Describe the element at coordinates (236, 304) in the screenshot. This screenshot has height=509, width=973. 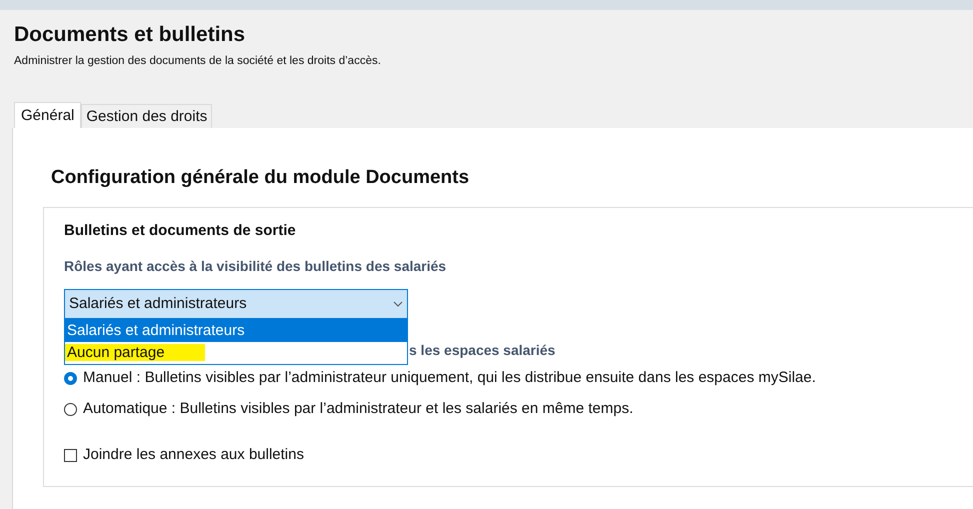
I see `role-select: Salariés et administrateurs` at that location.